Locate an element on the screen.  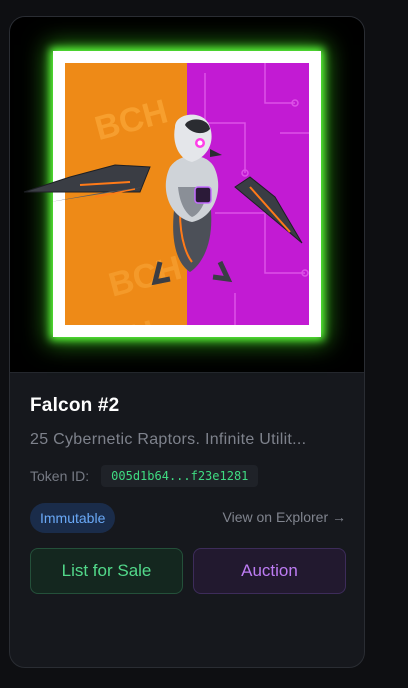
nft-title: Falcon #2 is located at coordinates (75, 405).